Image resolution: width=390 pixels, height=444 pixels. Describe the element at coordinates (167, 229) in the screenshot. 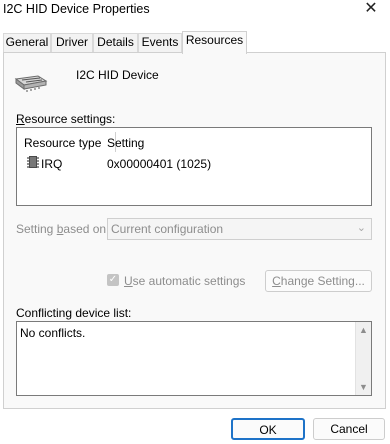

I see `dropdown-value: Current configuration` at that location.